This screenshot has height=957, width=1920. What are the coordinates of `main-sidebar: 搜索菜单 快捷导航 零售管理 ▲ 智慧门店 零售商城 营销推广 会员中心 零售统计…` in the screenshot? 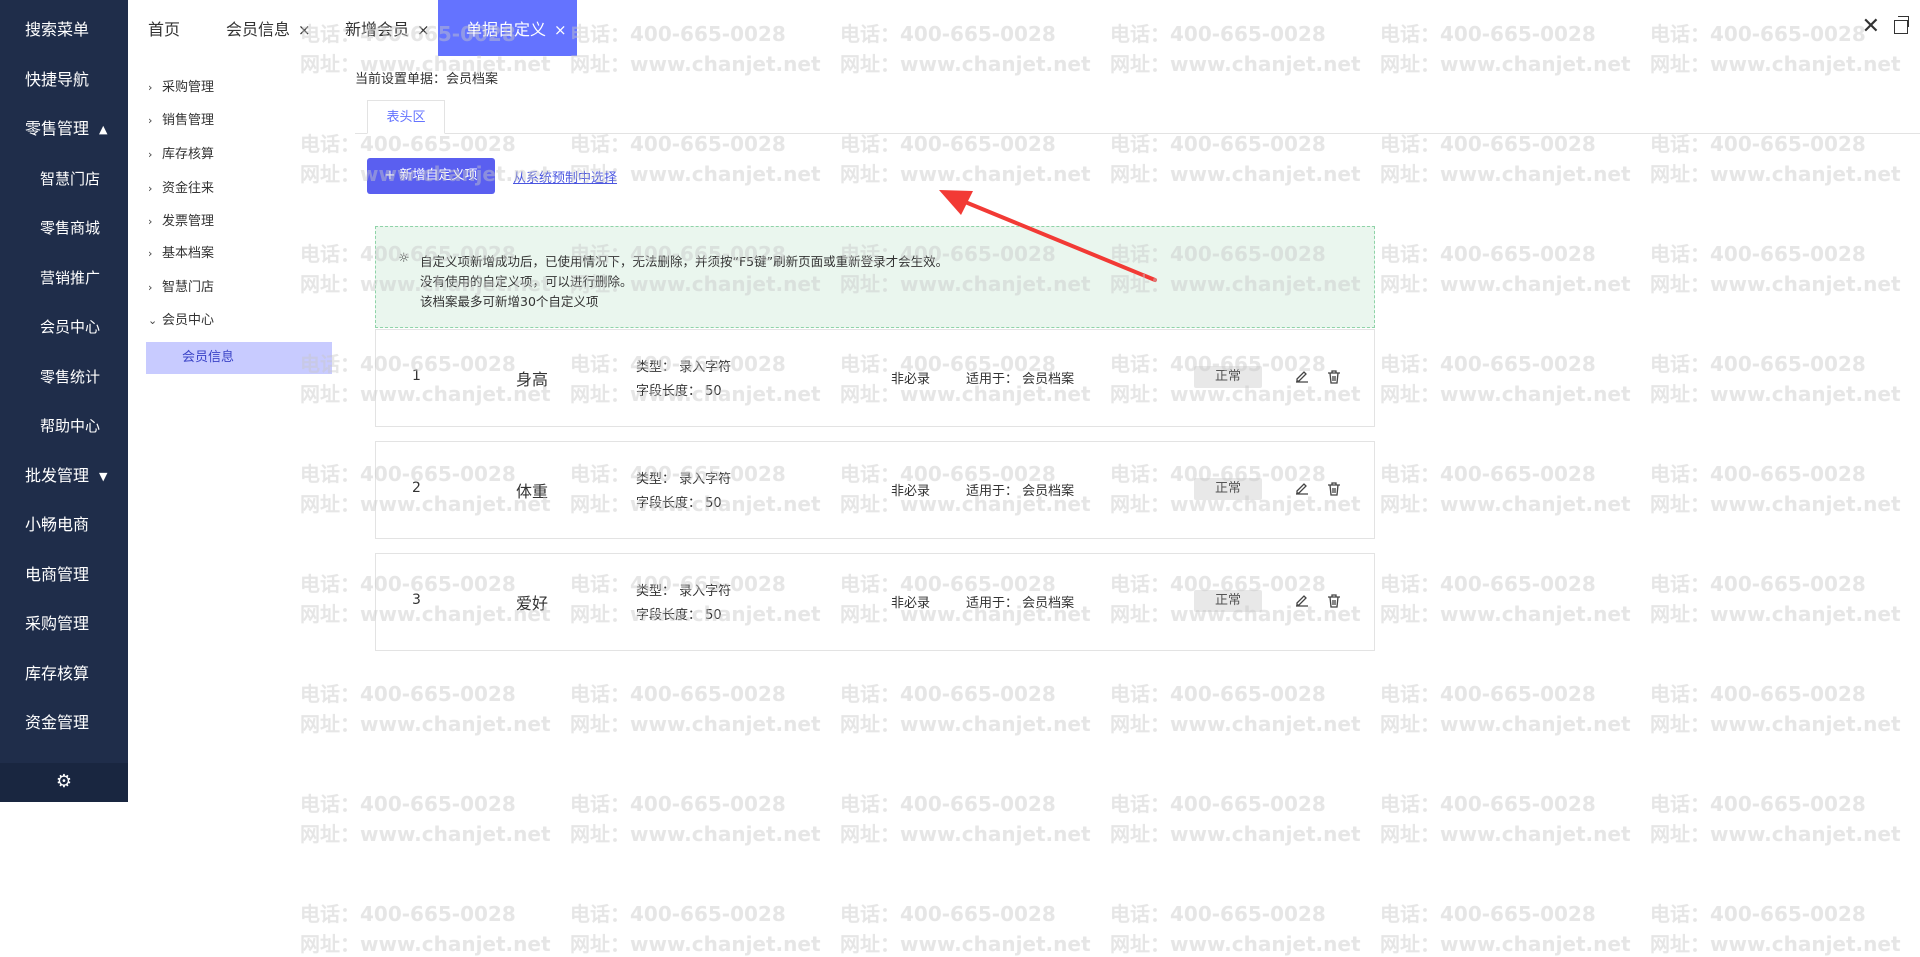 It's located at (64, 401).